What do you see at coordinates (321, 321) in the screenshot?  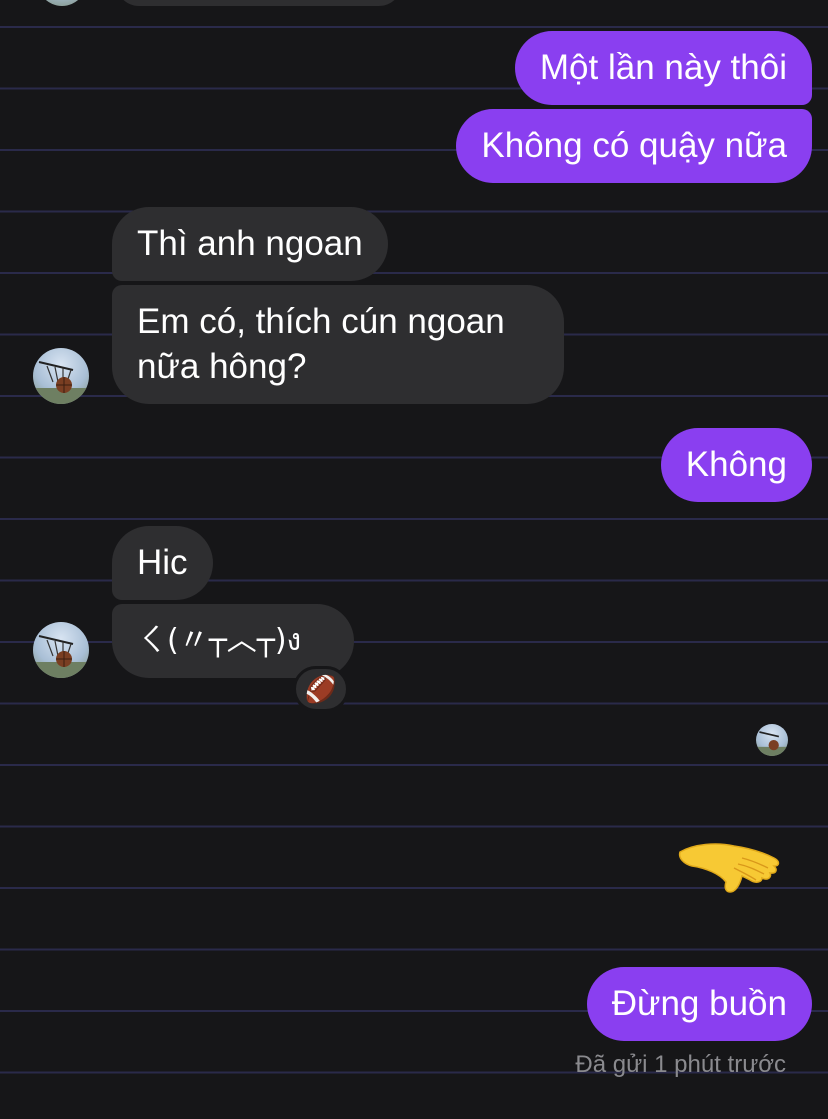 I see `message-text-line: Em có, thích cún ngoan` at bounding box center [321, 321].